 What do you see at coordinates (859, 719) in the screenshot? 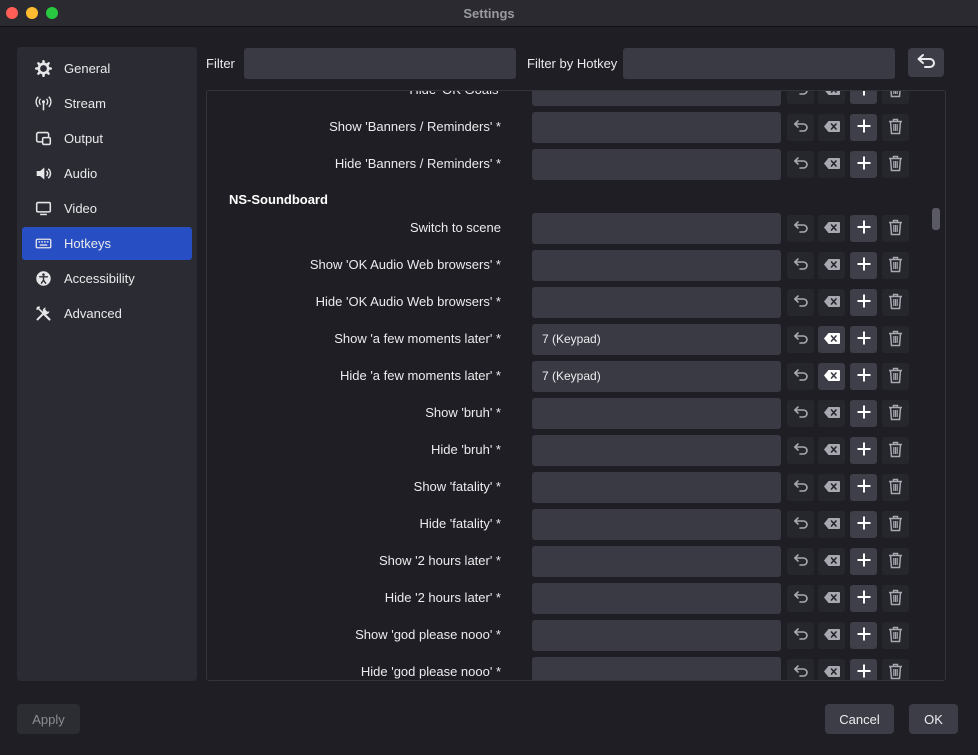
I see `cancel-button: Cancel` at bounding box center [859, 719].